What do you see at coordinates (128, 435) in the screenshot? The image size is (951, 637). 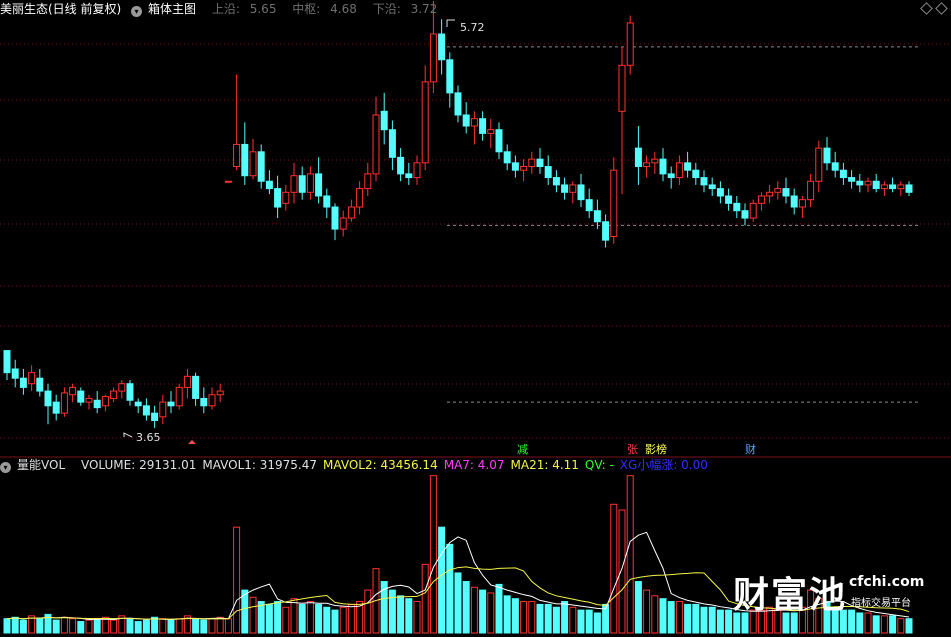 I see `low-pointer` at bounding box center [128, 435].